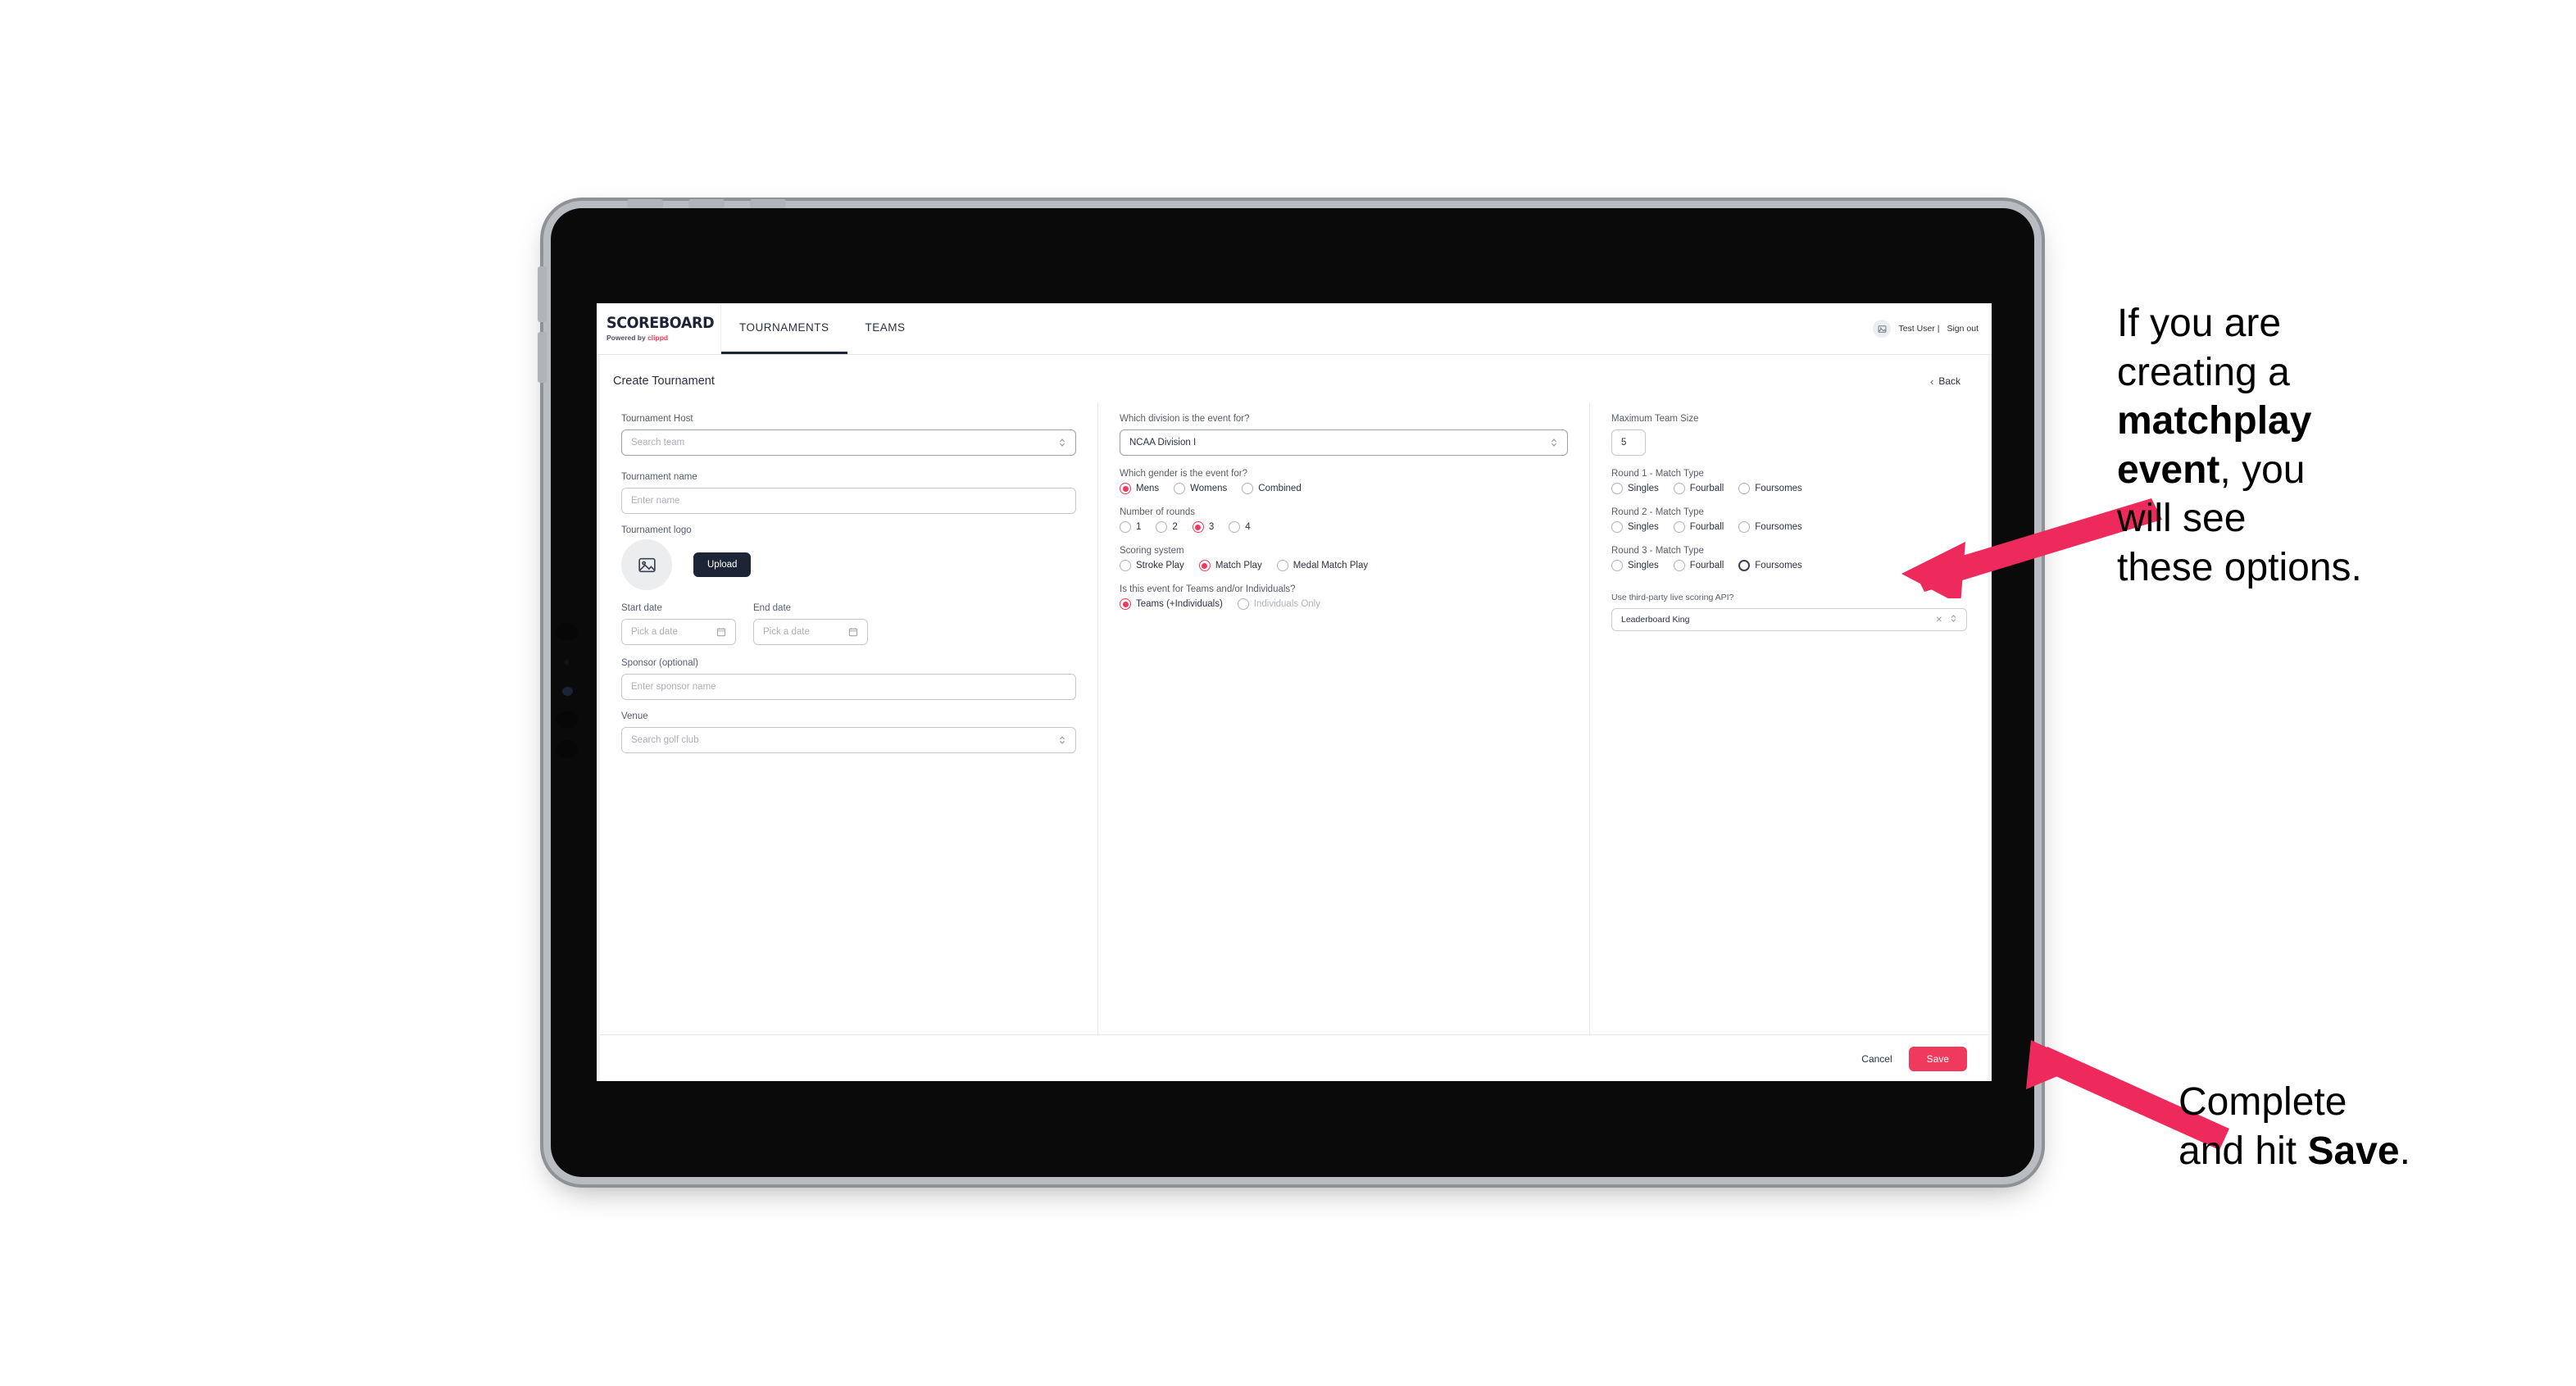 This screenshot has width=2576, height=1386. What do you see at coordinates (1248, 488) in the screenshot?
I see `radio-icon-combined` at bounding box center [1248, 488].